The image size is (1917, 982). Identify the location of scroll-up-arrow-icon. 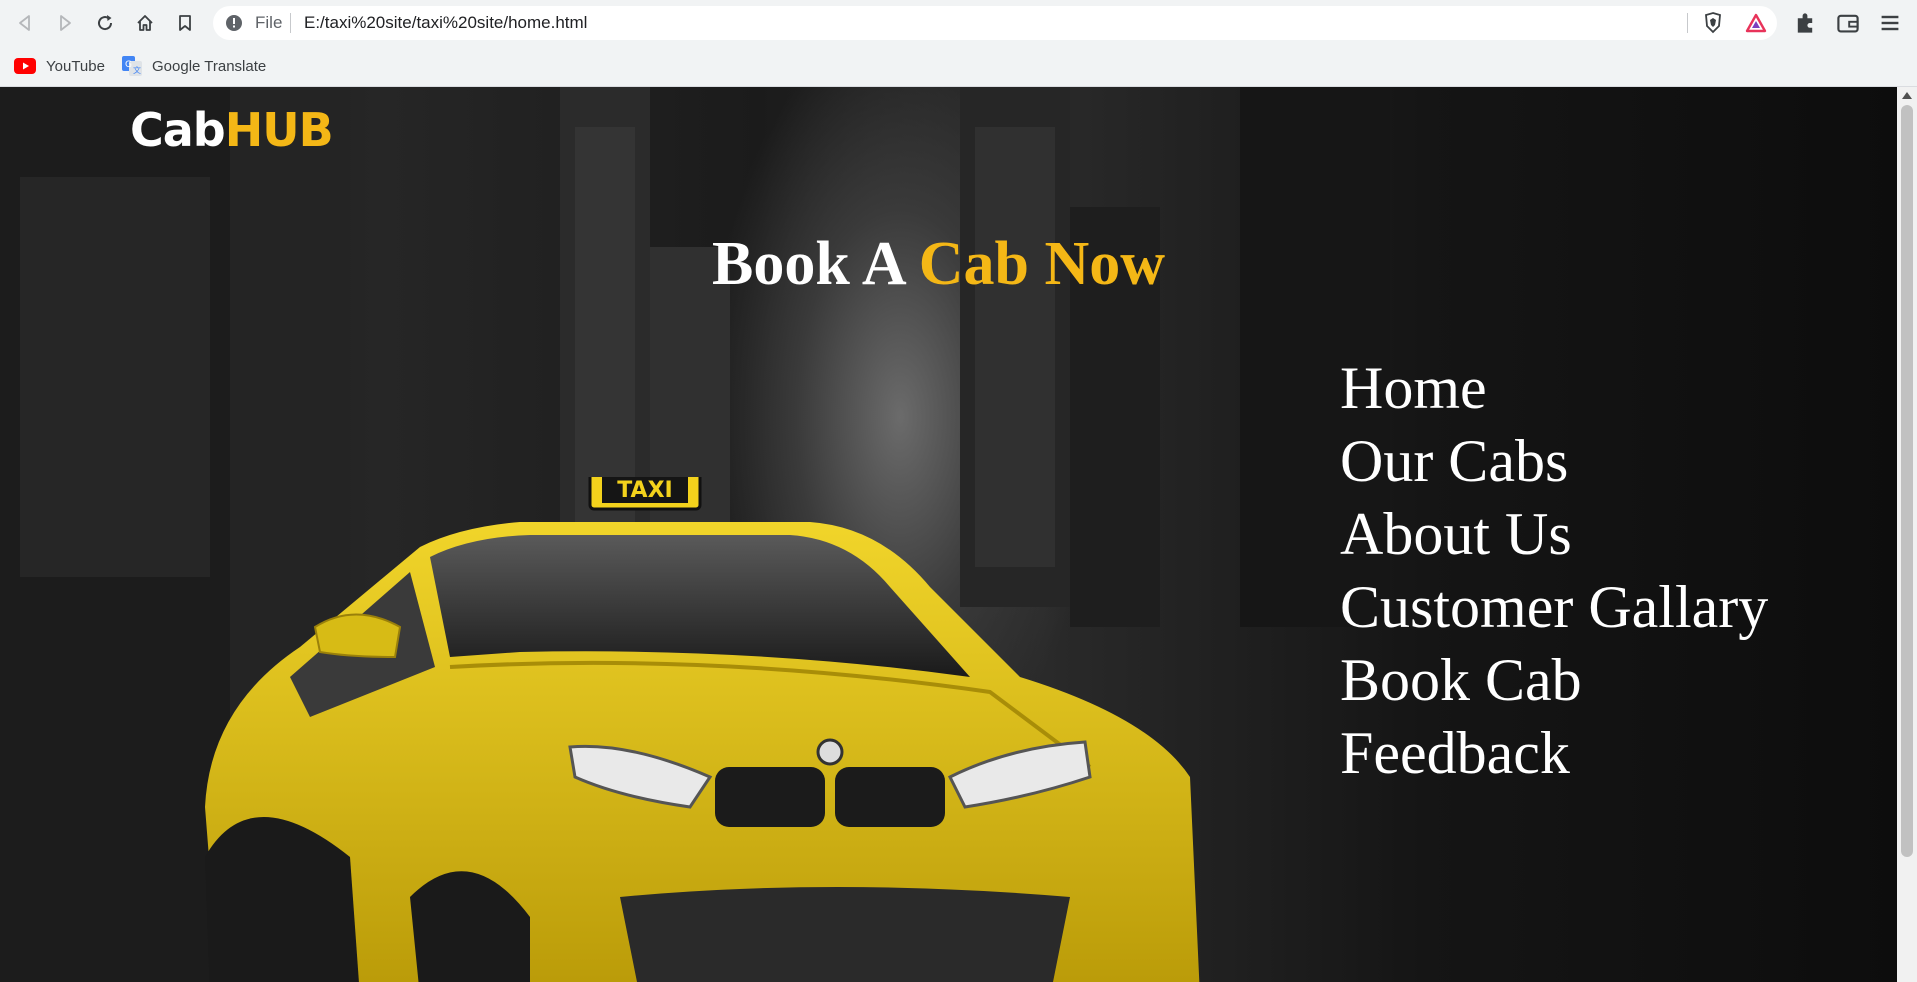
(1907, 95).